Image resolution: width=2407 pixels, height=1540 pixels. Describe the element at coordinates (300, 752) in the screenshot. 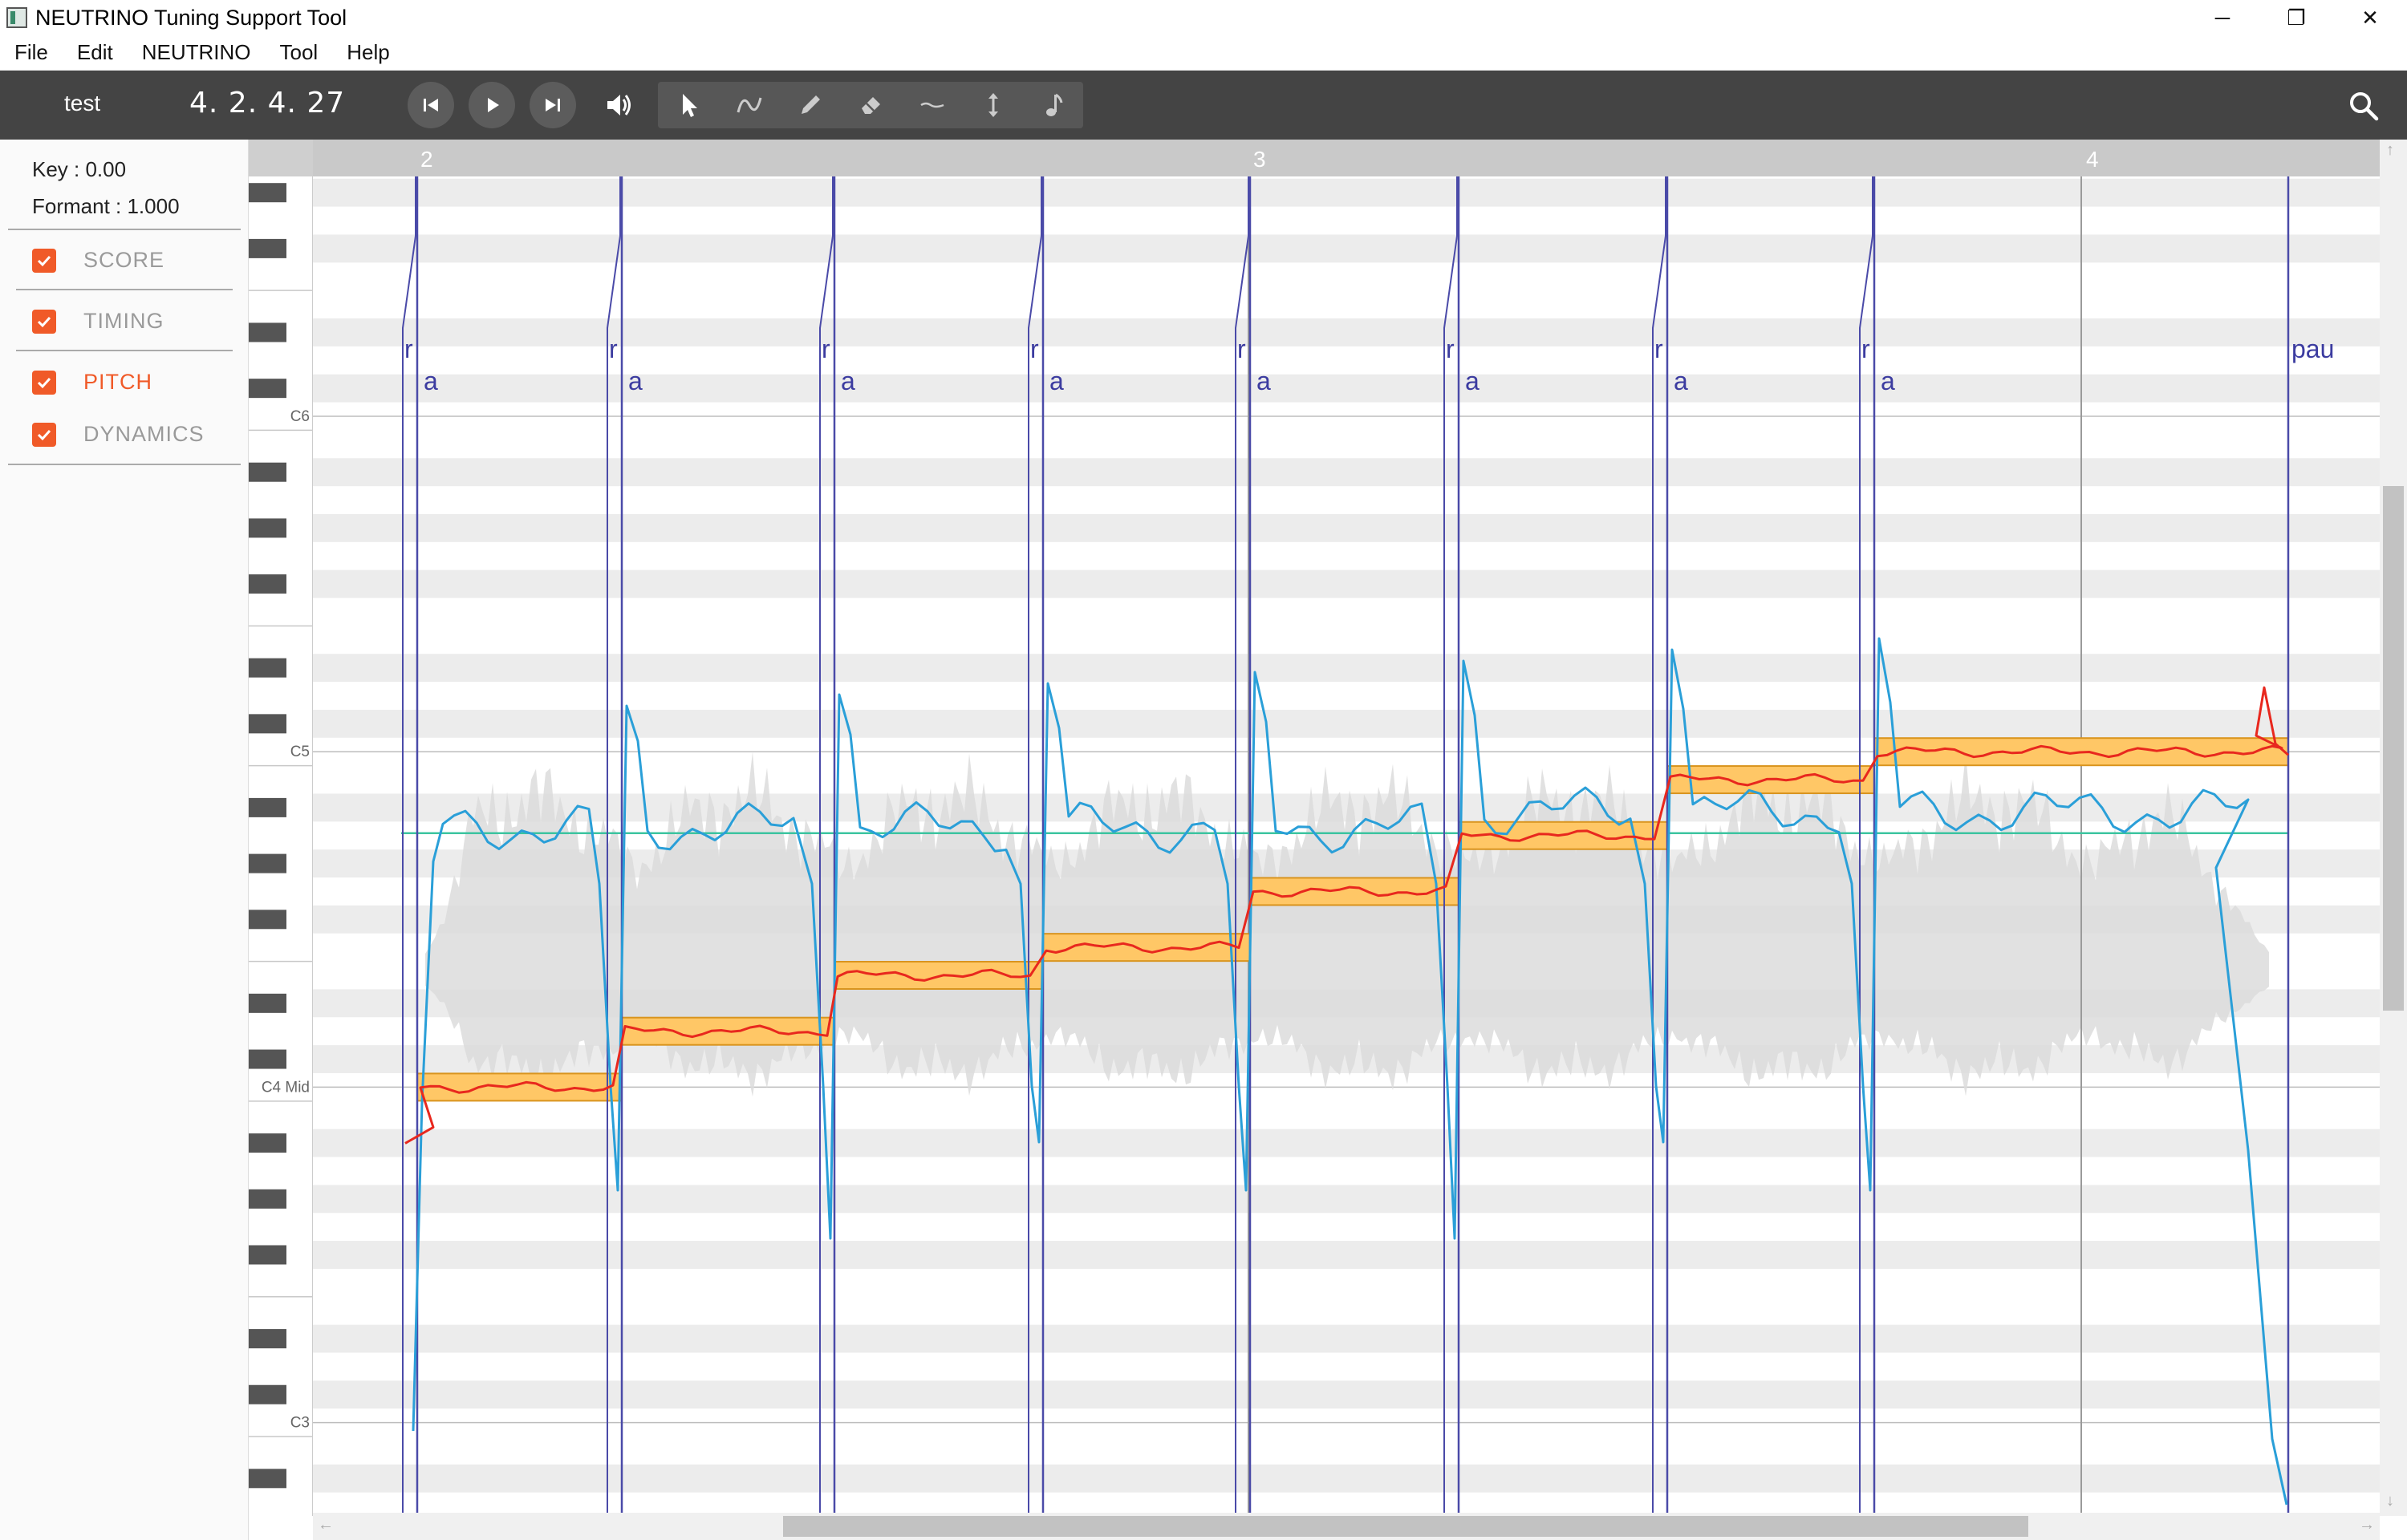

I see `octave-label: C5` at that location.